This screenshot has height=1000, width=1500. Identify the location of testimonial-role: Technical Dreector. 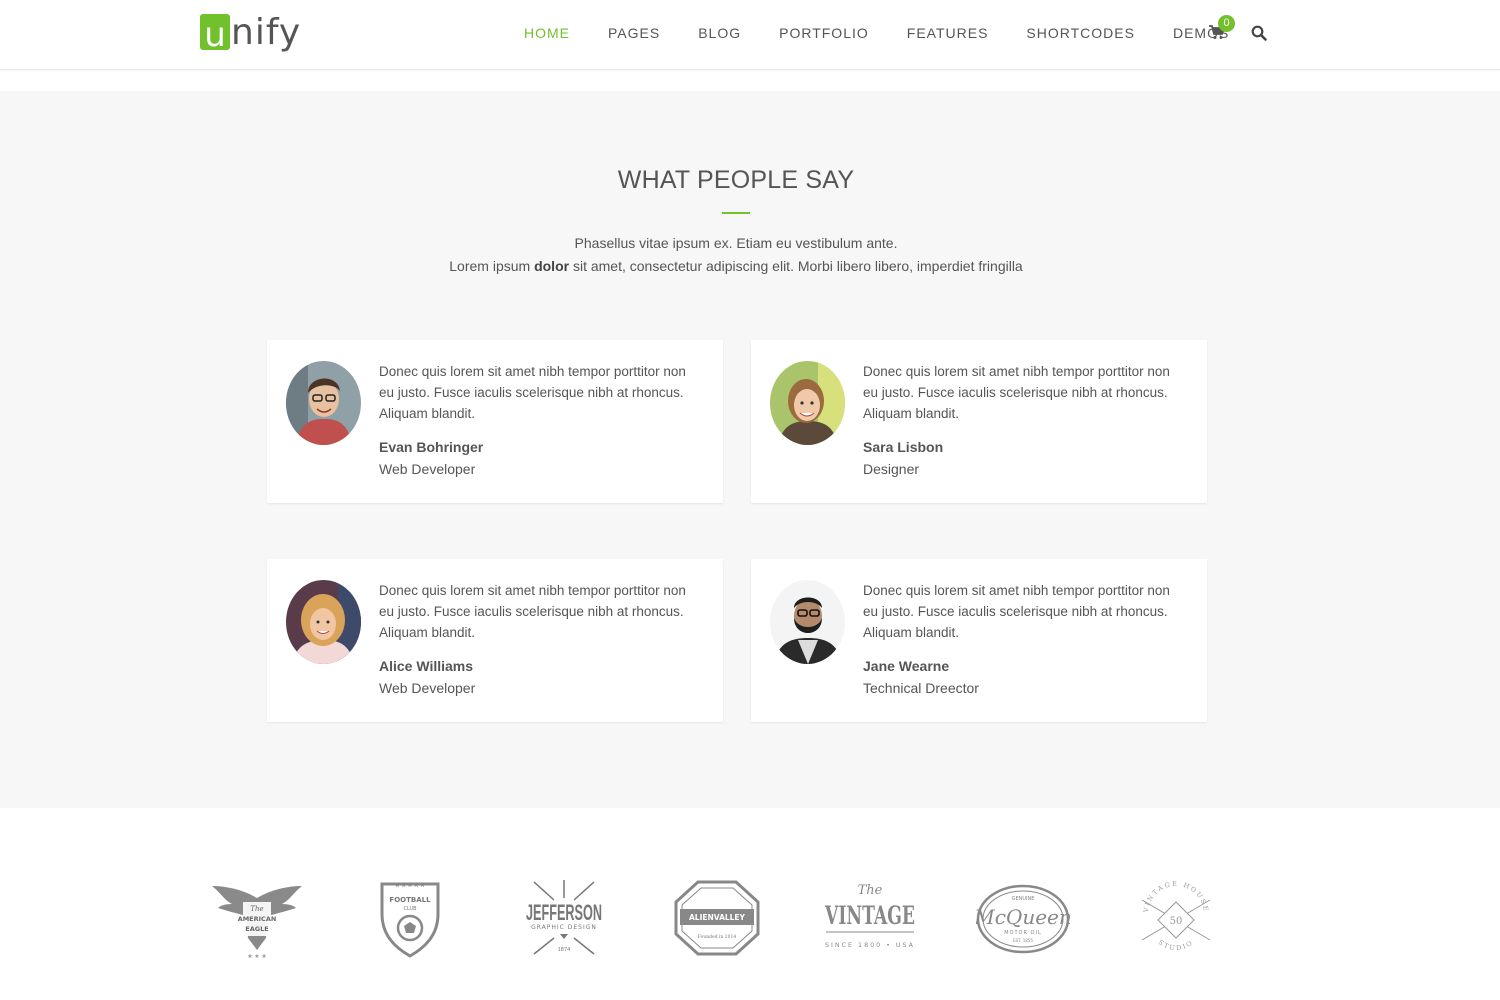
(921, 688).